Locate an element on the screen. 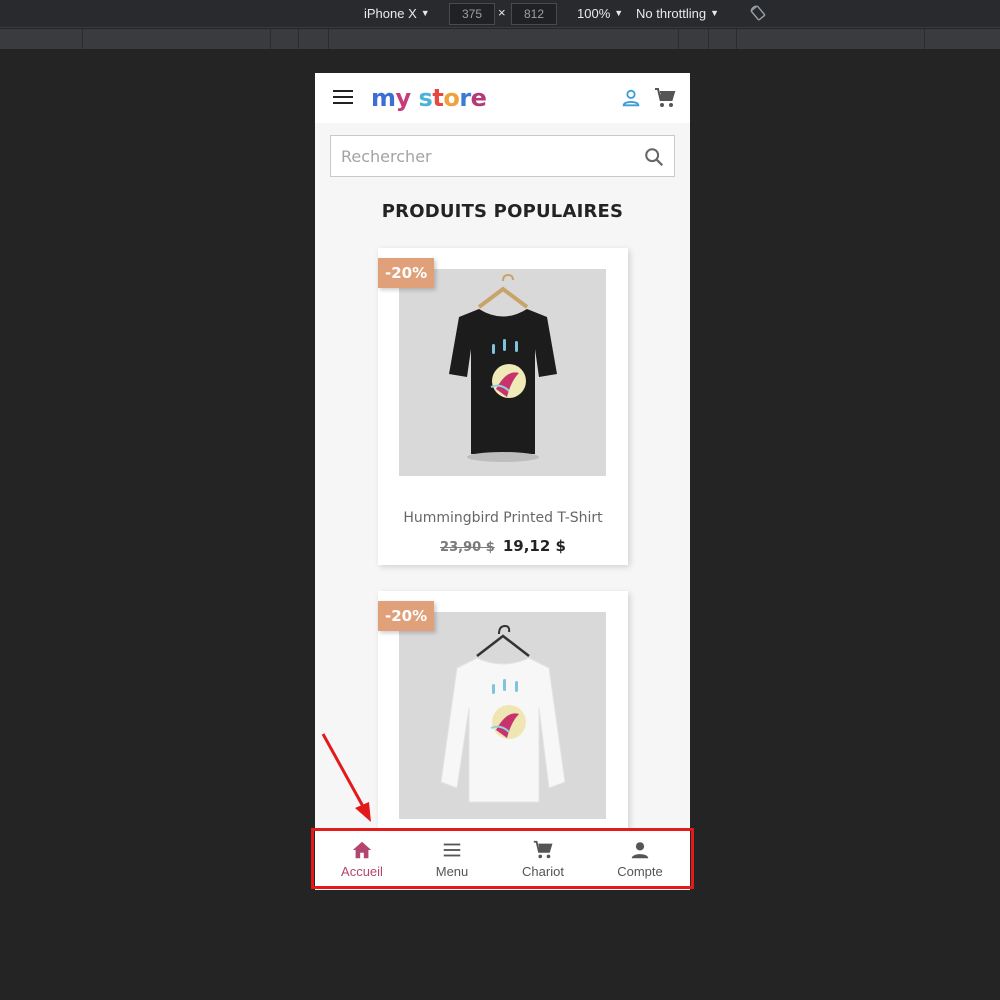 This screenshot has width=1000, height=1000. bottom-navigation: Accueil Menu Chariot Compte is located at coordinates (502, 858).